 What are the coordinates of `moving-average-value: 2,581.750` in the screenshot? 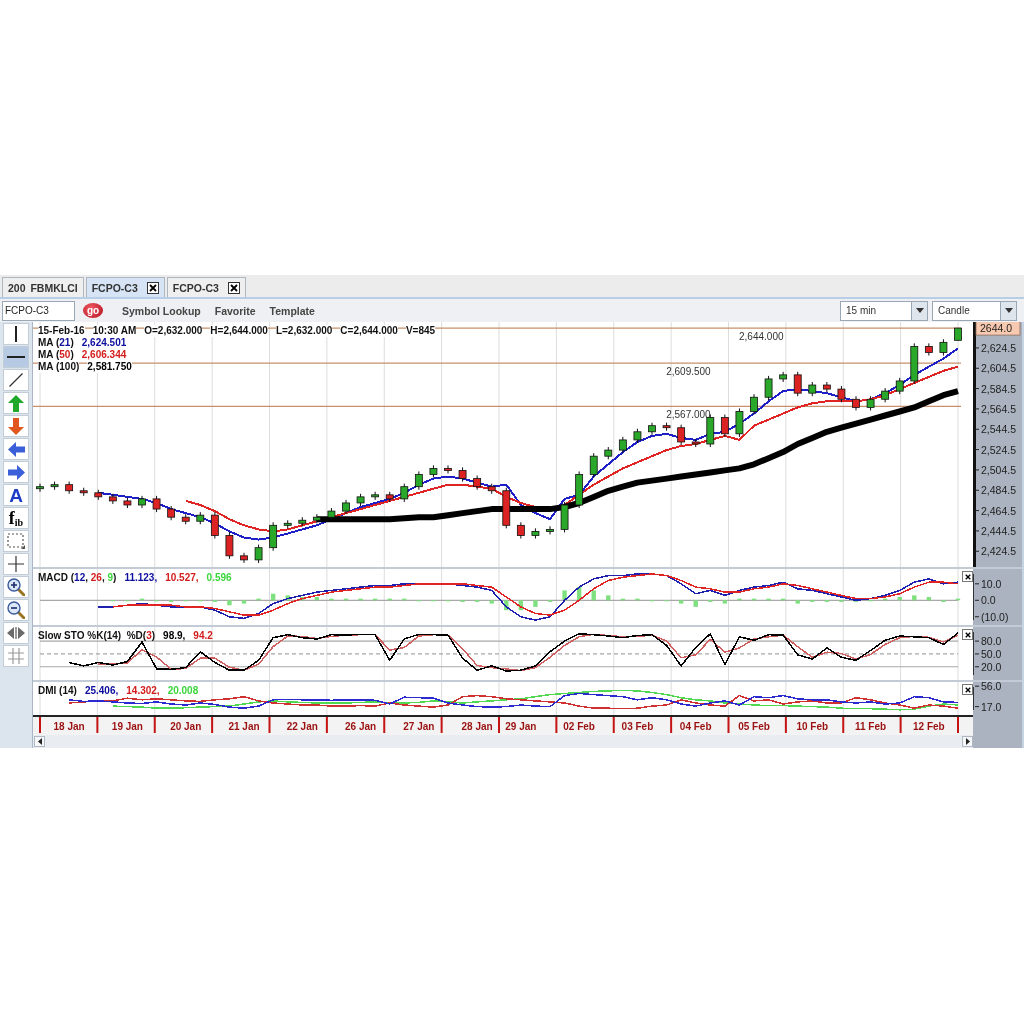 It's located at (109, 367).